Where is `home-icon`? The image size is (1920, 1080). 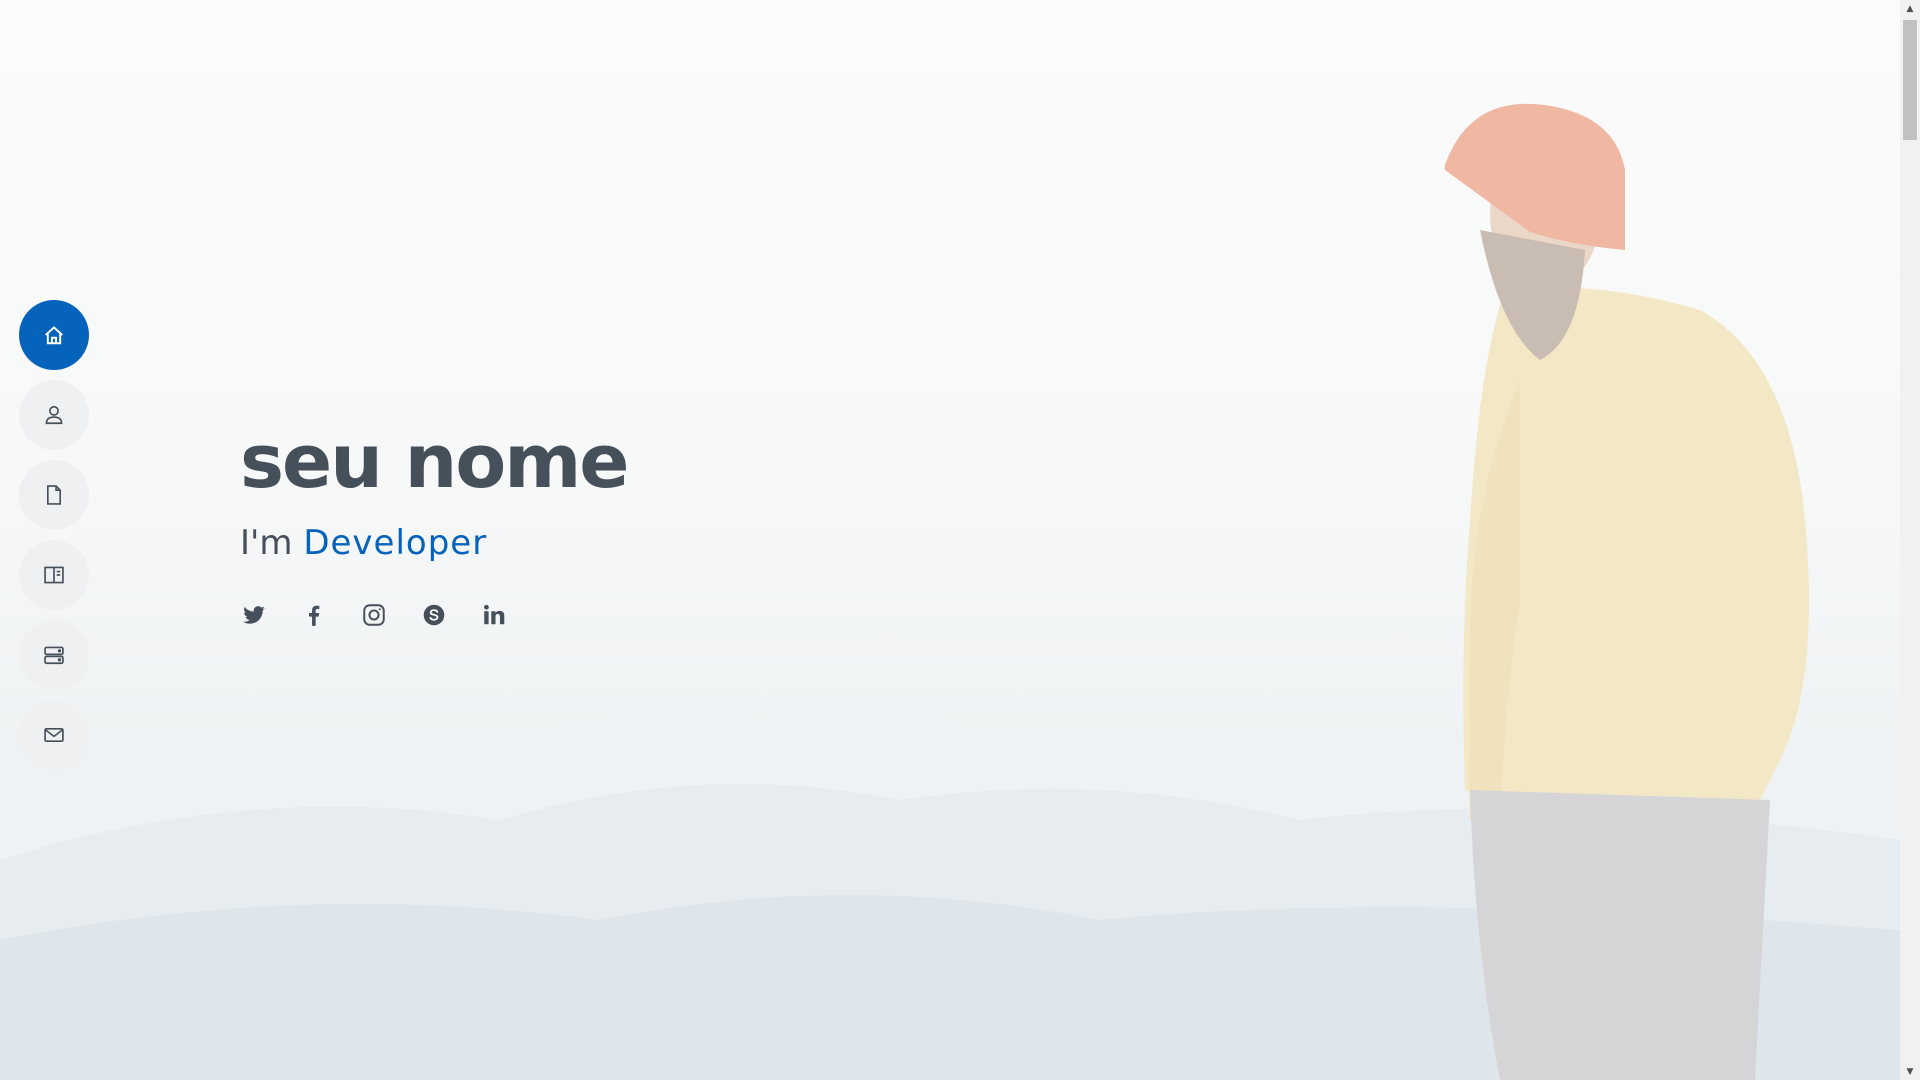
home-icon is located at coordinates (54, 335).